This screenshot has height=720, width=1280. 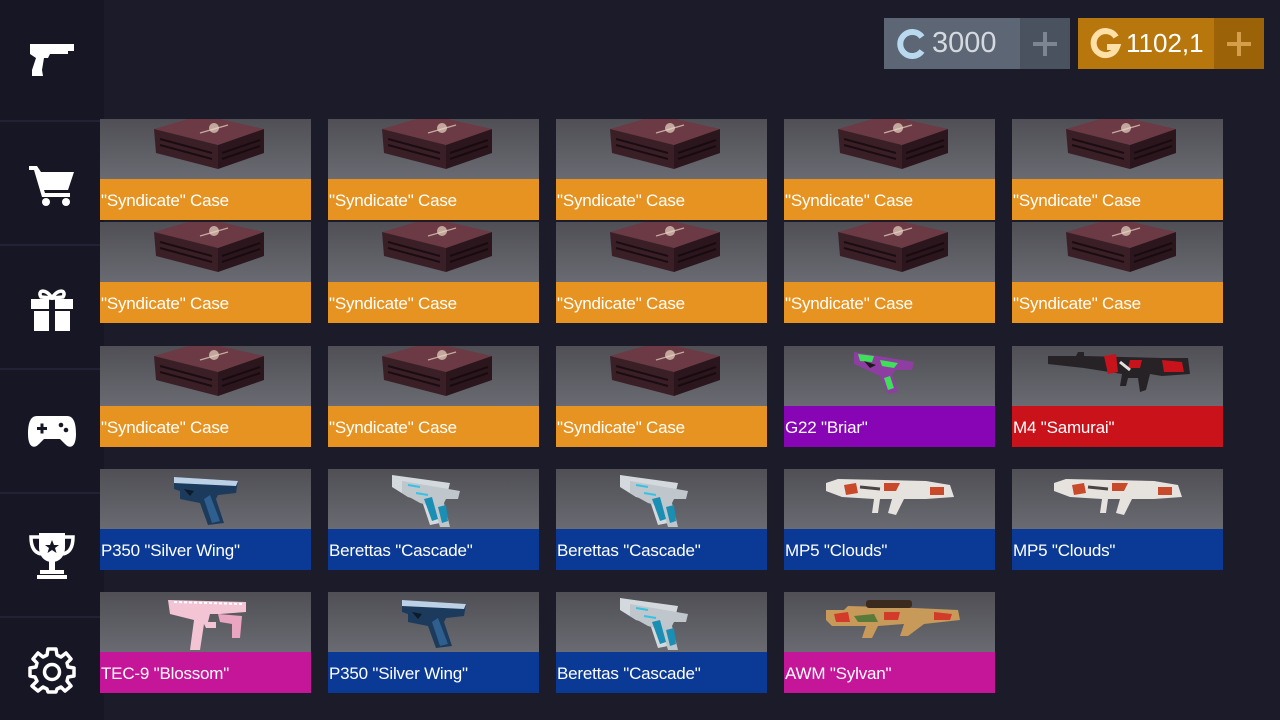 I want to click on nav-weapons, so click(x=52, y=61).